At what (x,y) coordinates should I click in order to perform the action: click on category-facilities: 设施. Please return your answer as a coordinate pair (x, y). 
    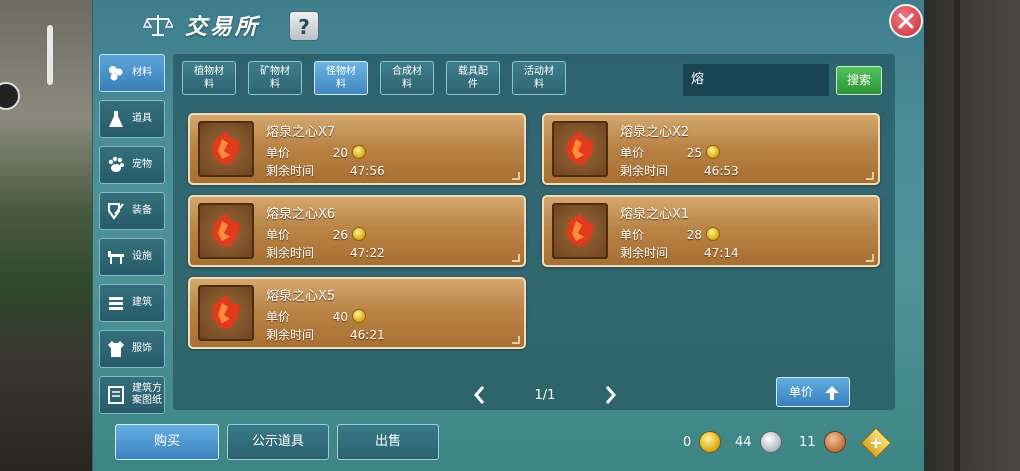
    Looking at the image, I should click on (132, 257).